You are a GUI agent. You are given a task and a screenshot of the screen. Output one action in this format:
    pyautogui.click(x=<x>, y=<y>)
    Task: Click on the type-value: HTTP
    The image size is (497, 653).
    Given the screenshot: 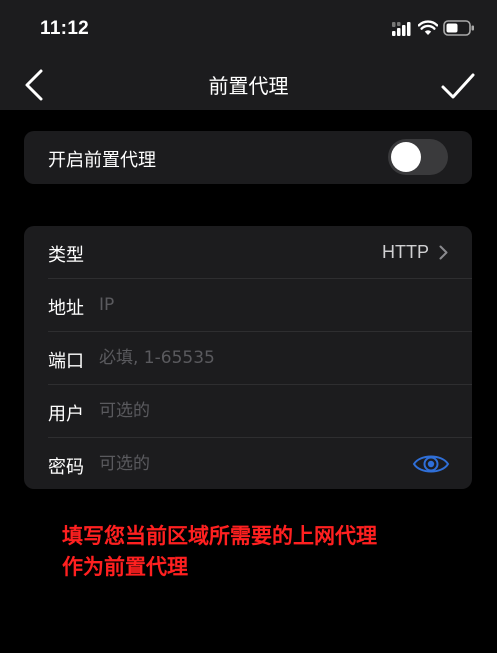 What is the action you would take?
    pyautogui.click(x=405, y=252)
    